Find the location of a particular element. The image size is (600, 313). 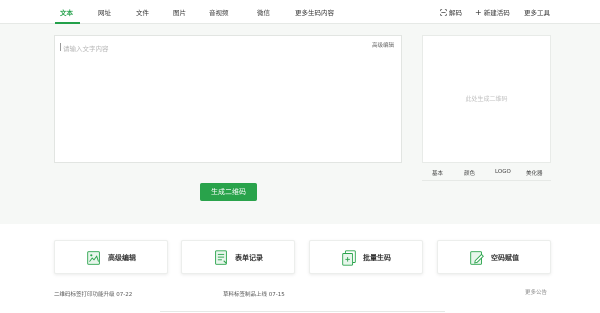

new-live-code-label: 新建活码 is located at coordinates (496, 13).